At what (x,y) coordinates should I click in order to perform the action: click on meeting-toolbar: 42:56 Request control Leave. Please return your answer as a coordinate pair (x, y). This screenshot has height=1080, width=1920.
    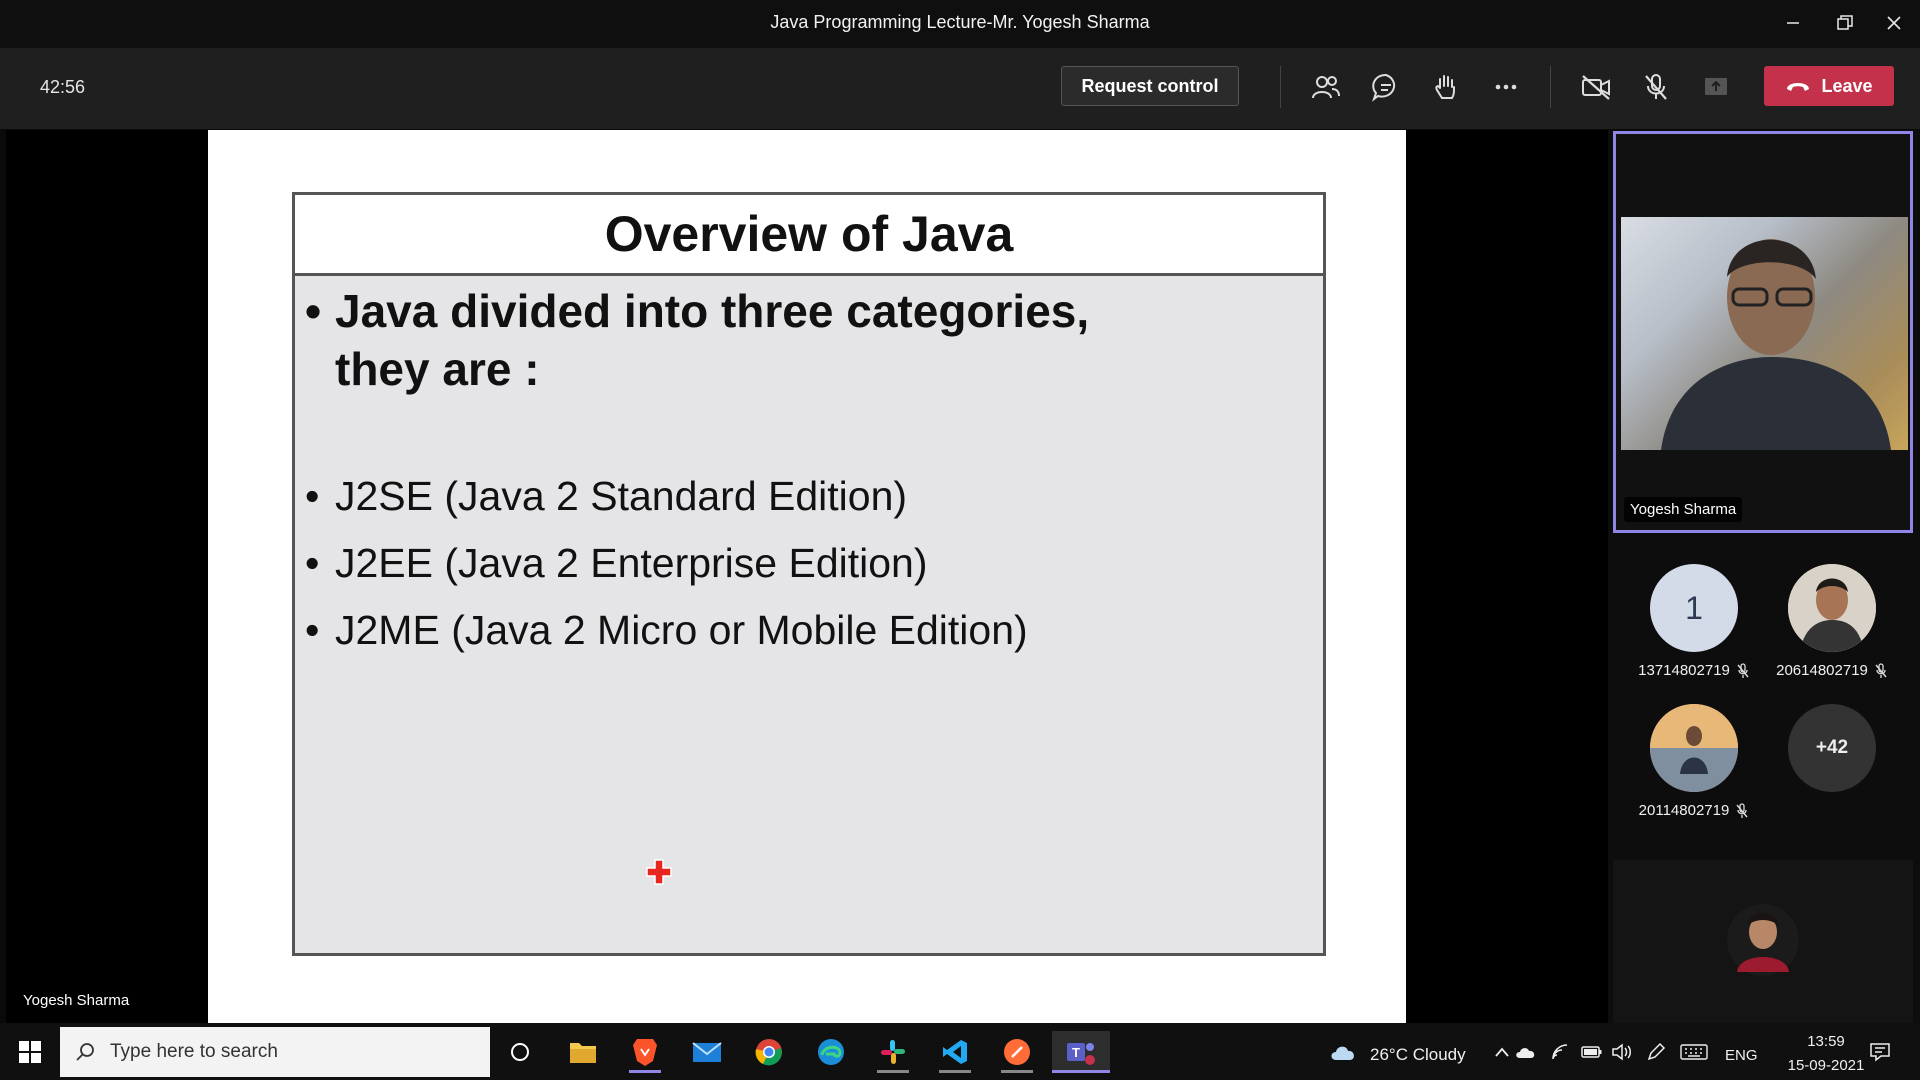
    Looking at the image, I should click on (960, 88).